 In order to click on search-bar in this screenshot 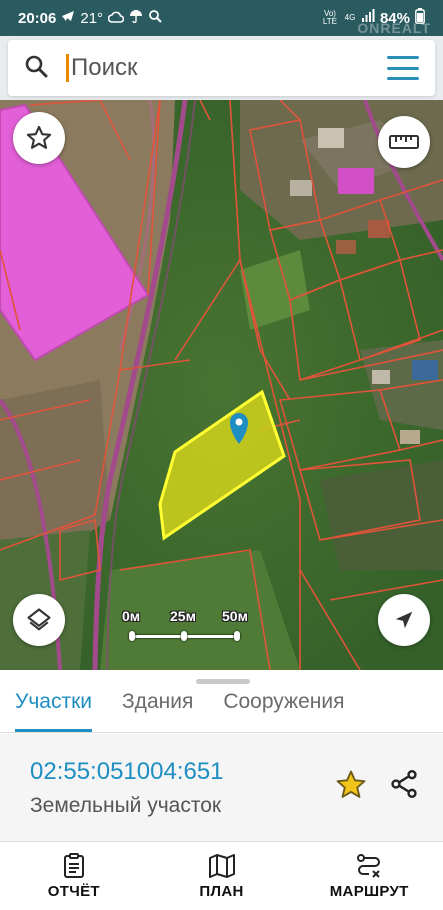, I will do `click(221, 68)`.